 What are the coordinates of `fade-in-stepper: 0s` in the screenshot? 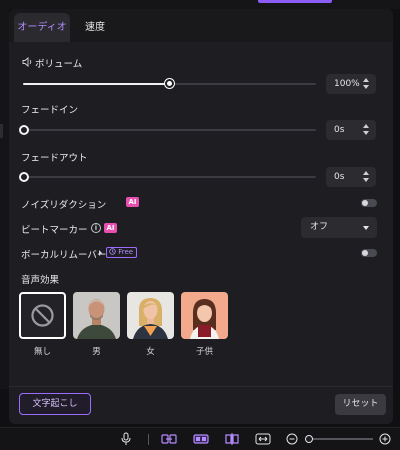 It's located at (351, 130).